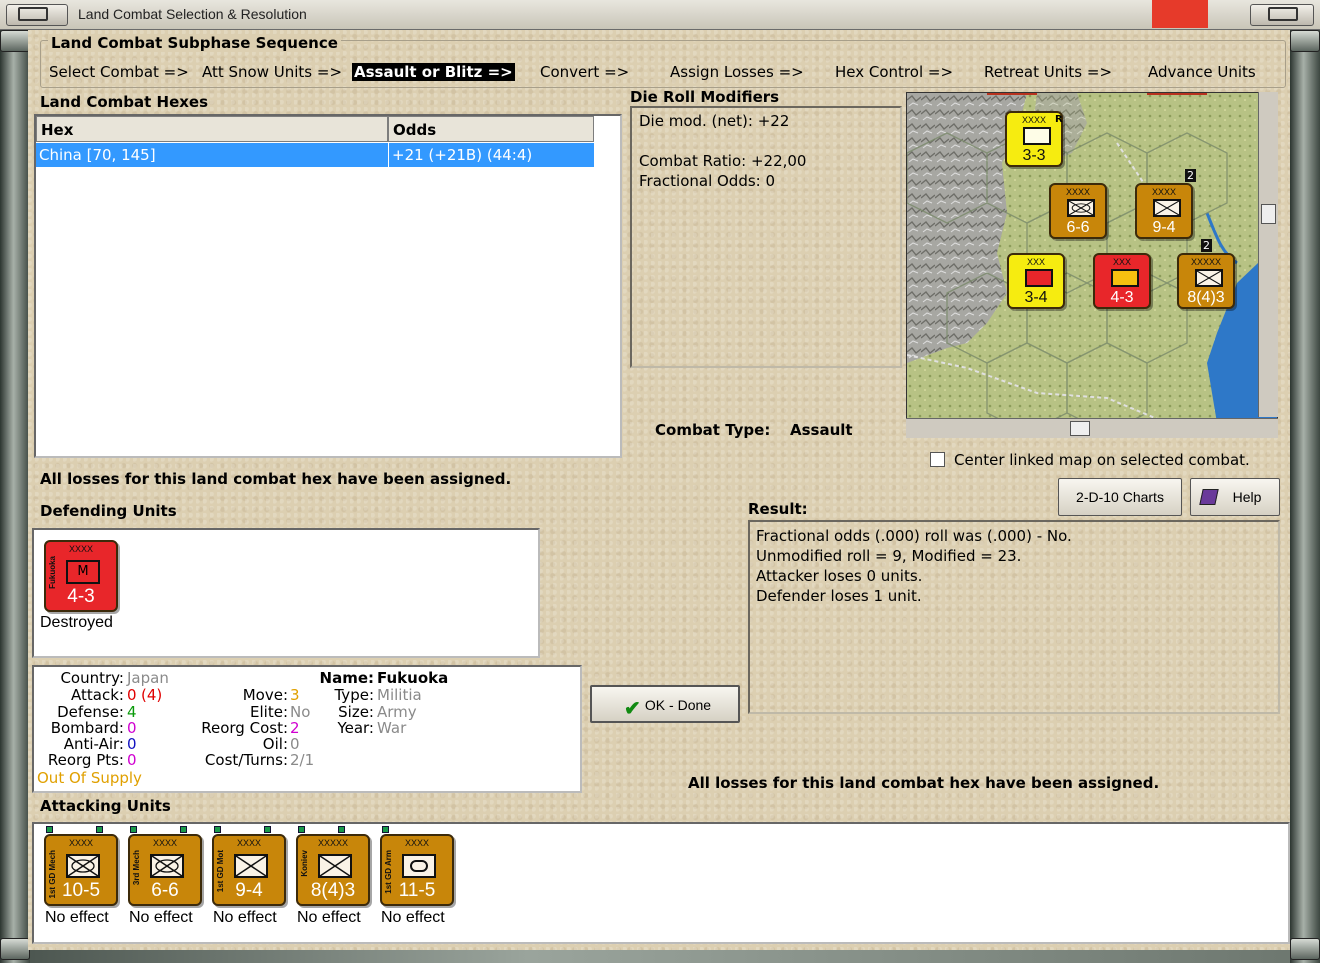 This screenshot has height=963, width=1320. I want to click on ok-done-label: OK - Done, so click(678, 705).